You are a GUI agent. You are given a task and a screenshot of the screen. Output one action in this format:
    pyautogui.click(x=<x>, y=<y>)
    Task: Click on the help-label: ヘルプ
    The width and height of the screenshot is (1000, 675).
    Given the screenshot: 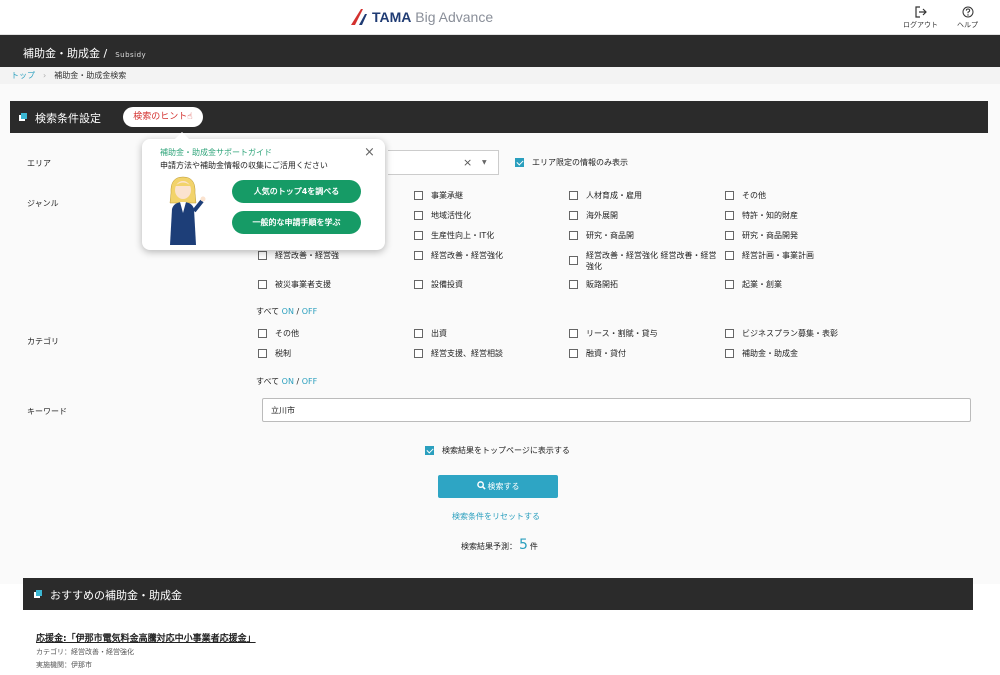 What is the action you would take?
    pyautogui.click(x=967, y=25)
    